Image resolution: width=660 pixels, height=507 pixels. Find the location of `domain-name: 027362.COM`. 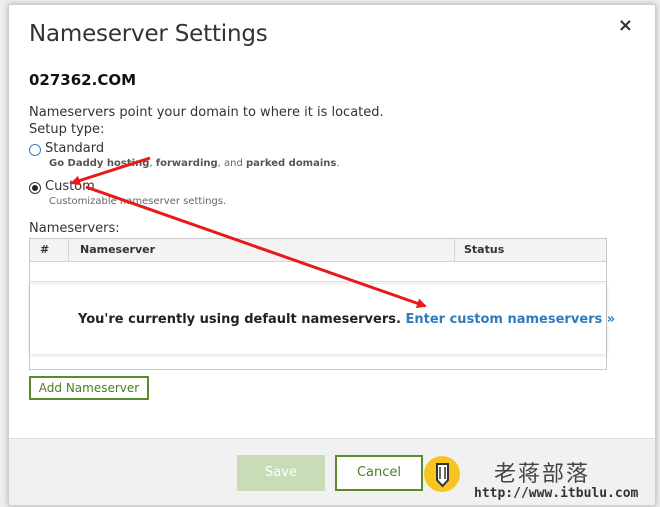

domain-name: 027362.COM is located at coordinates (83, 80).